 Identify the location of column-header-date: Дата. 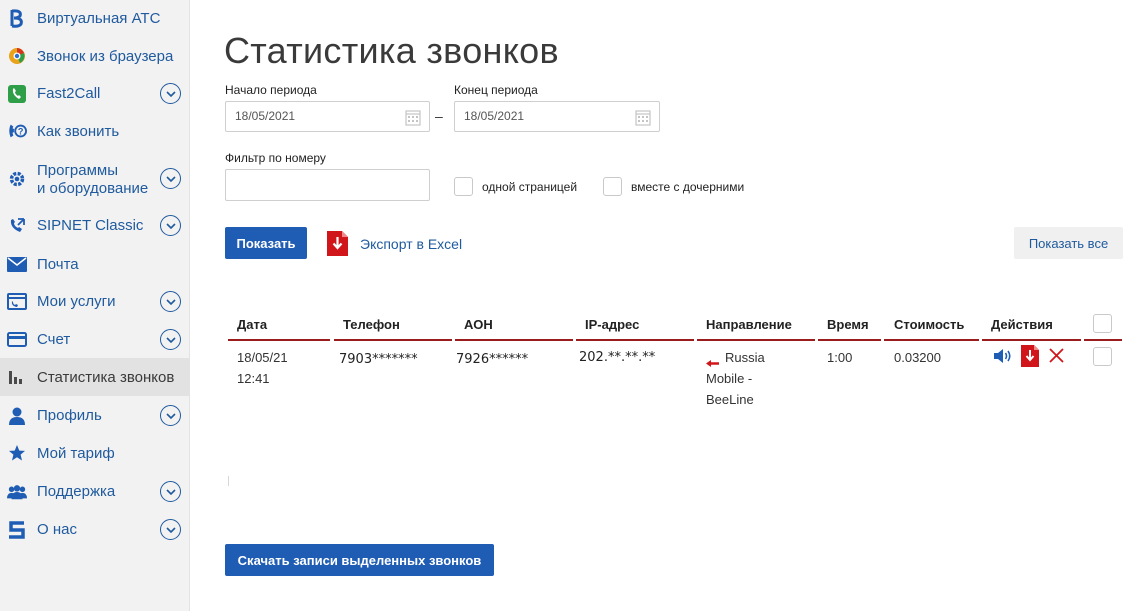
(252, 324).